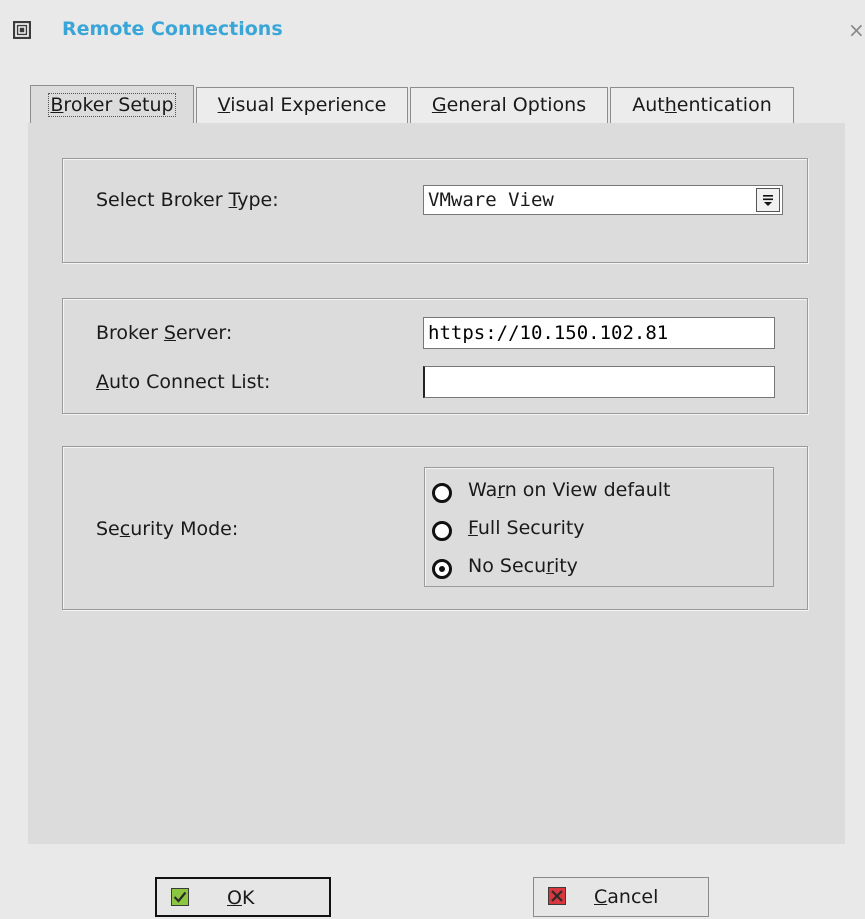  I want to click on window-title: Remote Connections, so click(172, 29).